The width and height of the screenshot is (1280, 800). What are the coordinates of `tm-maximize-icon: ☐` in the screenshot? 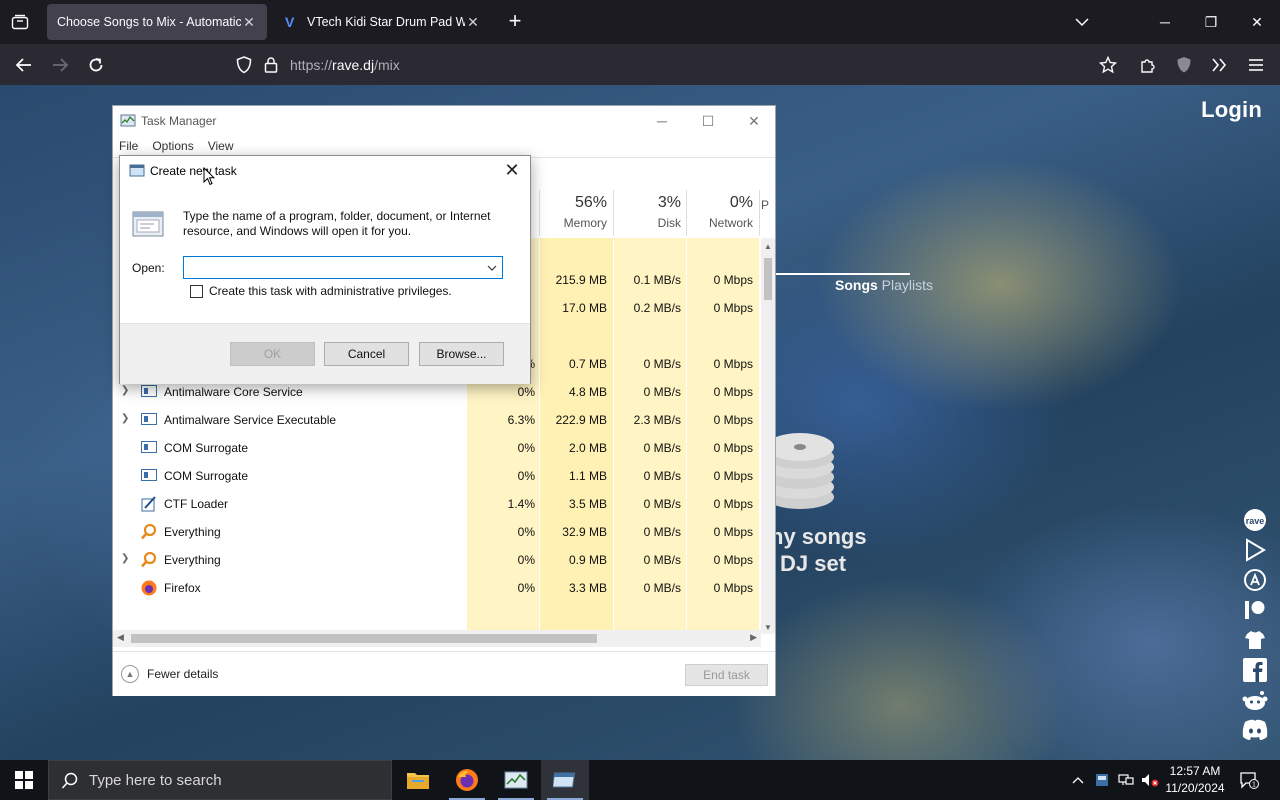 It's located at (708, 121).